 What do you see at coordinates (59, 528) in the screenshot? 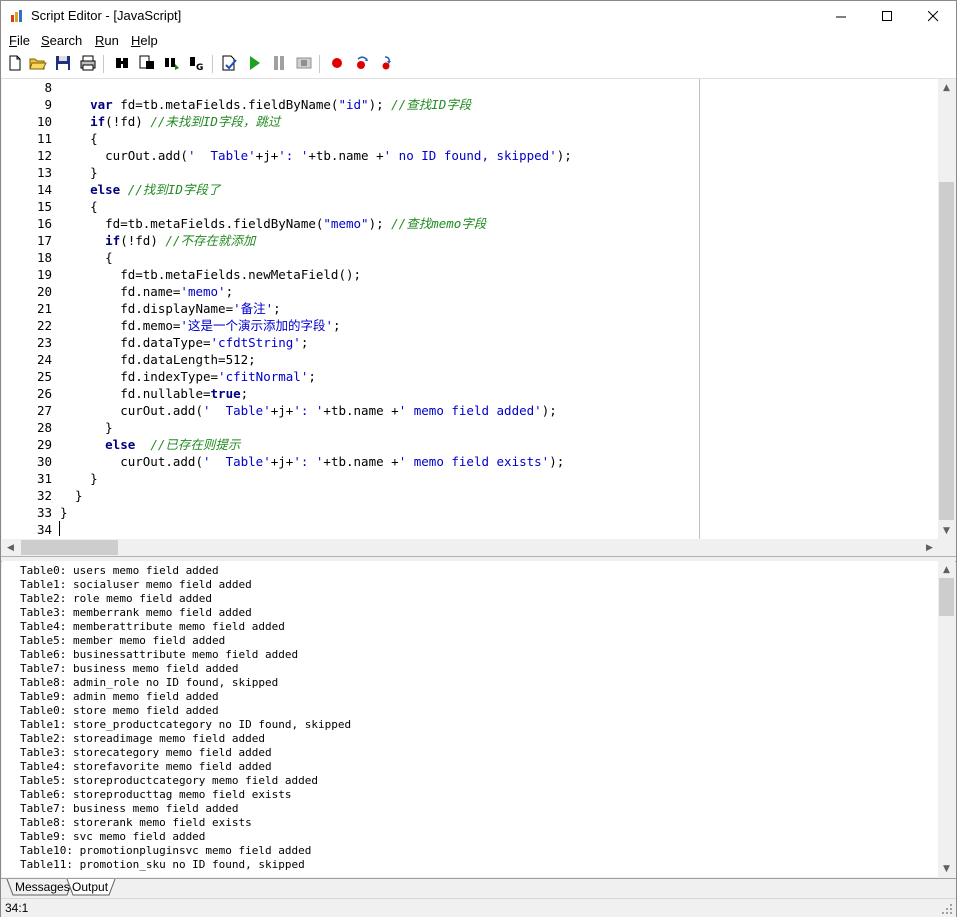
I see `text-caret` at bounding box center [59, 528].